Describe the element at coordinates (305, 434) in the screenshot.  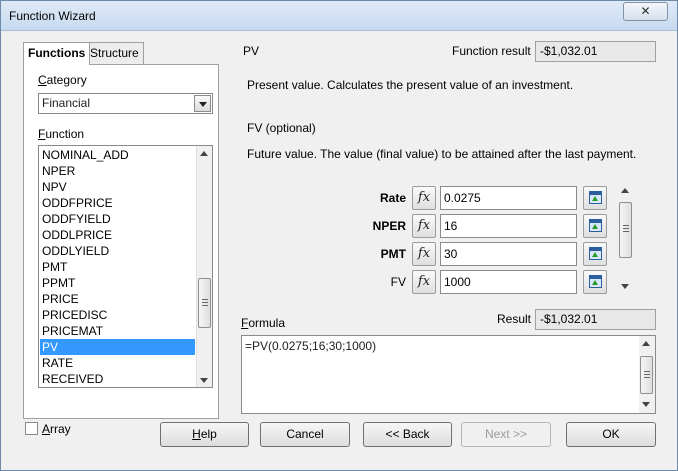
I see `cancel-button: Cancel` at that location.